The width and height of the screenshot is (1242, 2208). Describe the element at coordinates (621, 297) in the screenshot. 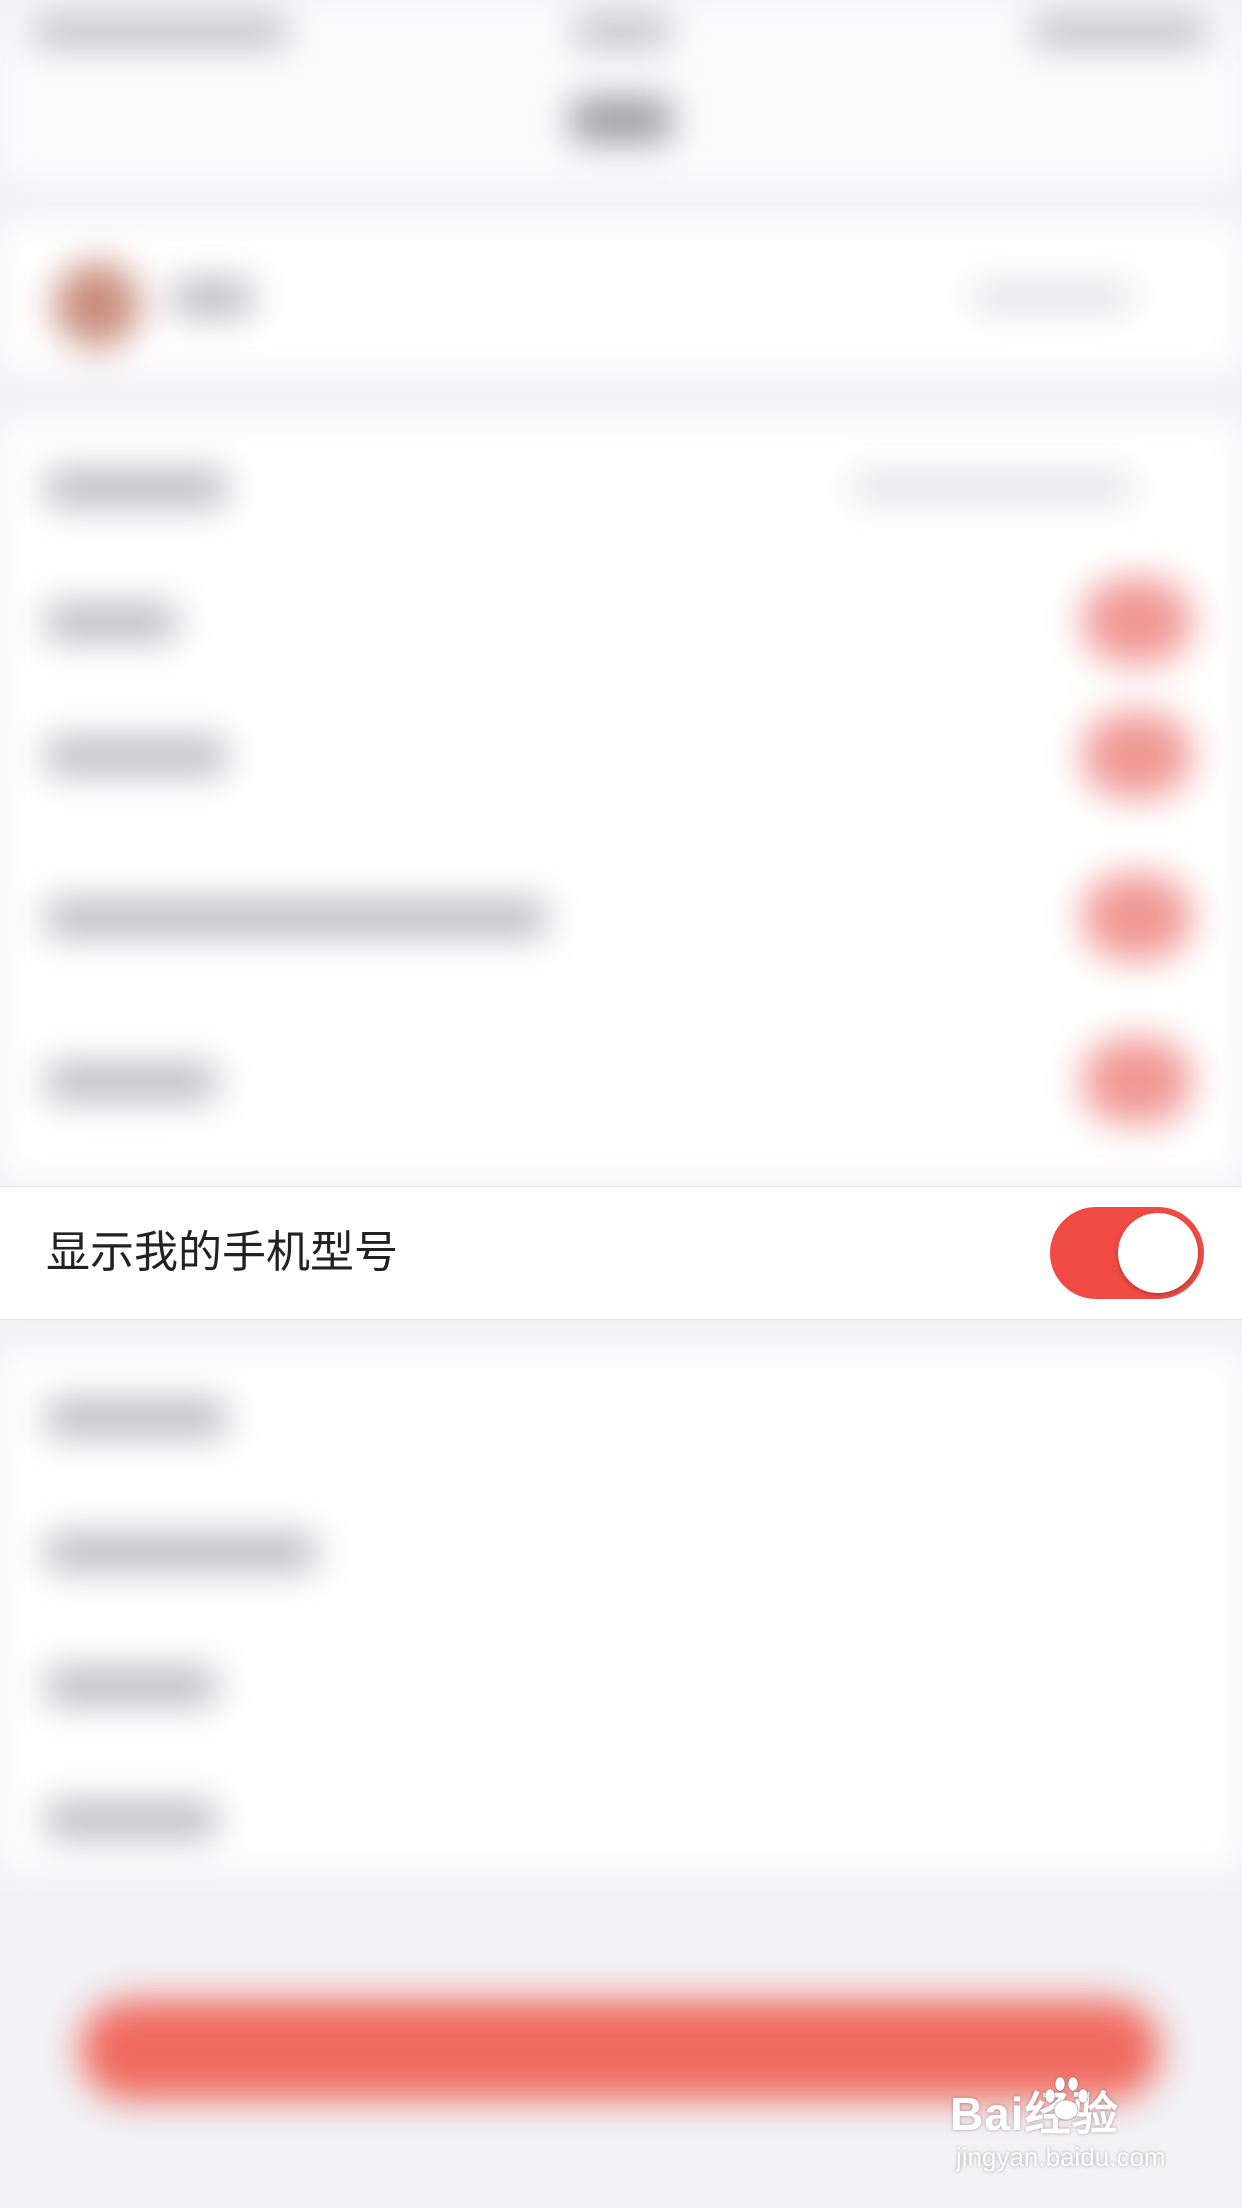

I see `profile-card` at that location.